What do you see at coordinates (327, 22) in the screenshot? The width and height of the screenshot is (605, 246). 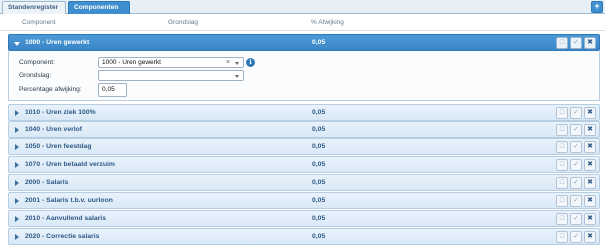 I see `column-afwijking: % Afwijking` at bounding box center [327, 22].